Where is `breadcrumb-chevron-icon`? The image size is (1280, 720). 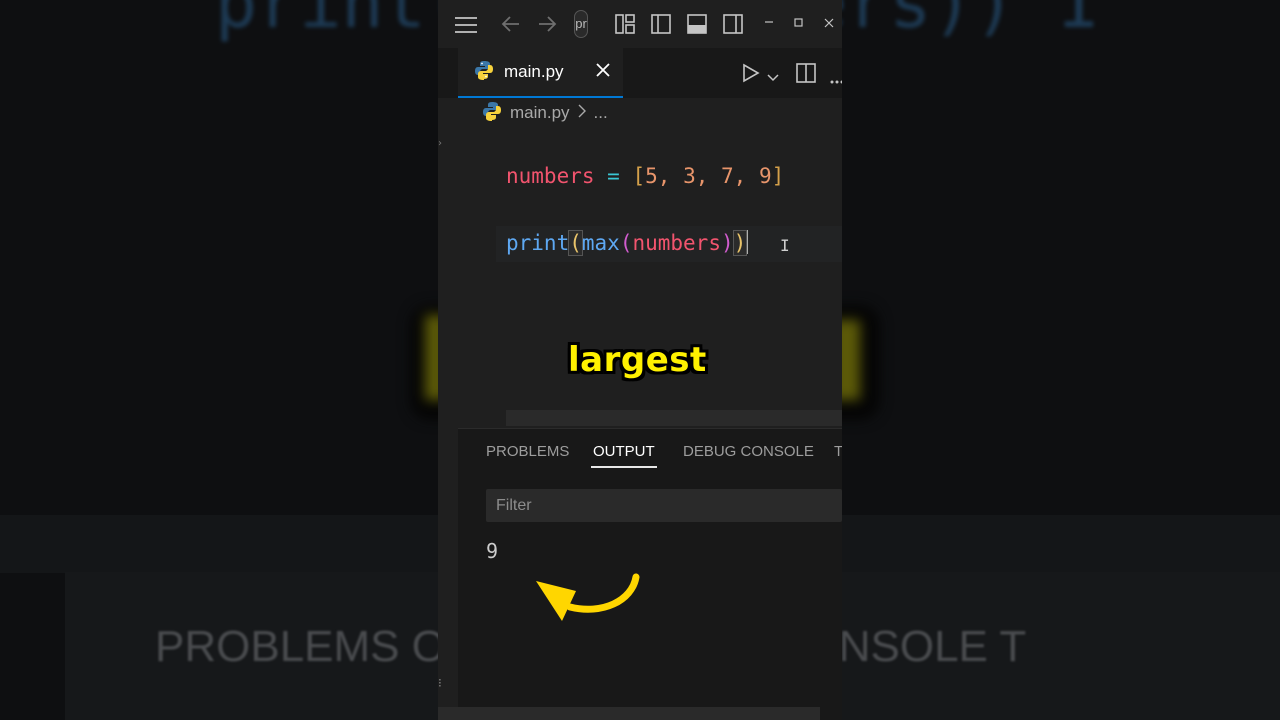 breadcrumb-chevron-icon is located at coordinates (582, 113).